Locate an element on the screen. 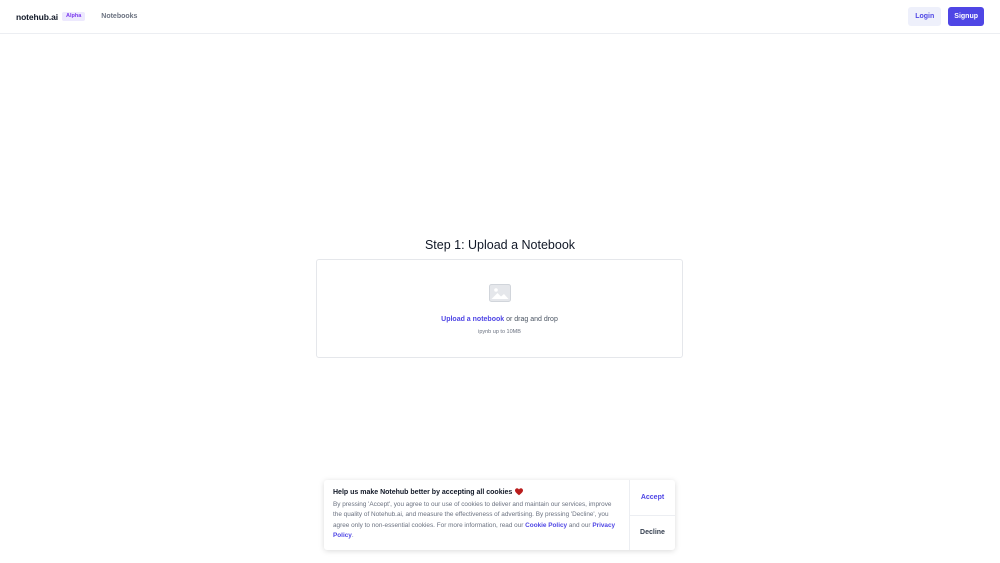  file-type-hint: ipynb up to 10MB is located at coordinates (499, 332).